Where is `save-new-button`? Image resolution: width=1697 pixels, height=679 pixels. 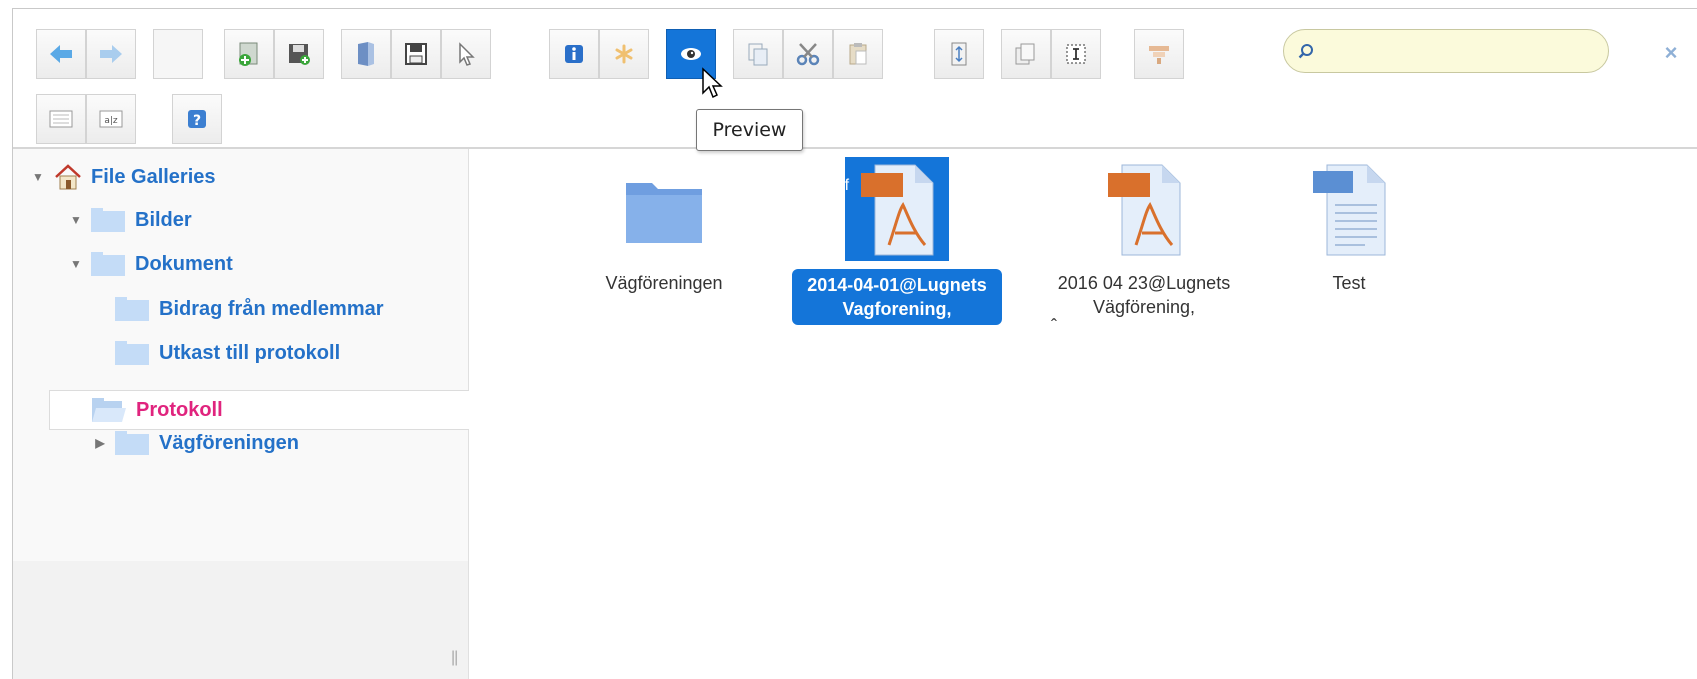
save-new-button is located at coordinates (299, 54).